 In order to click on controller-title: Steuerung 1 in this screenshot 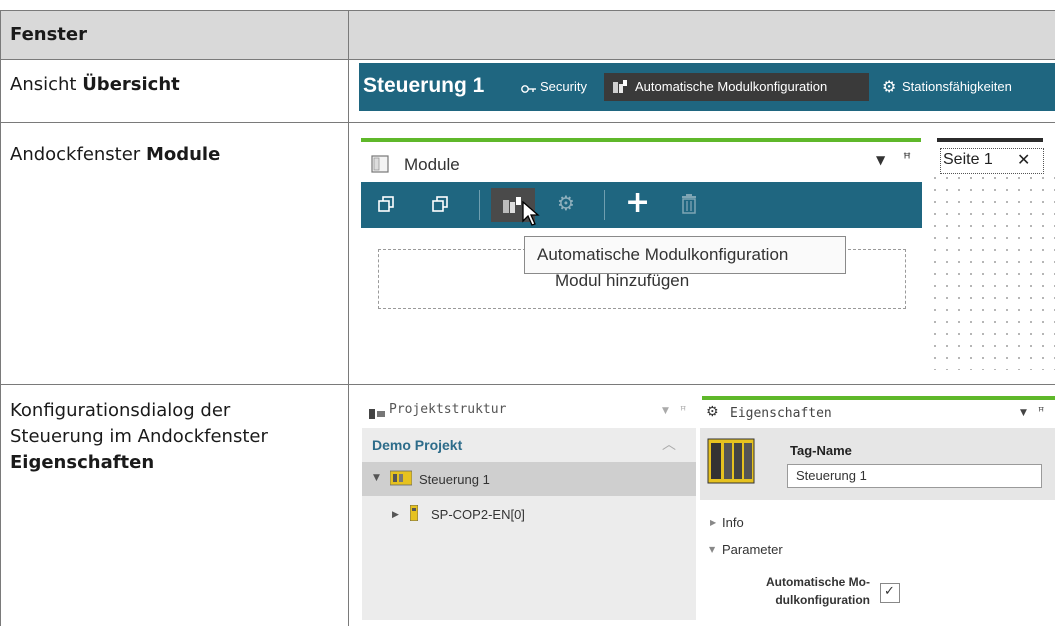, I will do `click(424, 85)`.